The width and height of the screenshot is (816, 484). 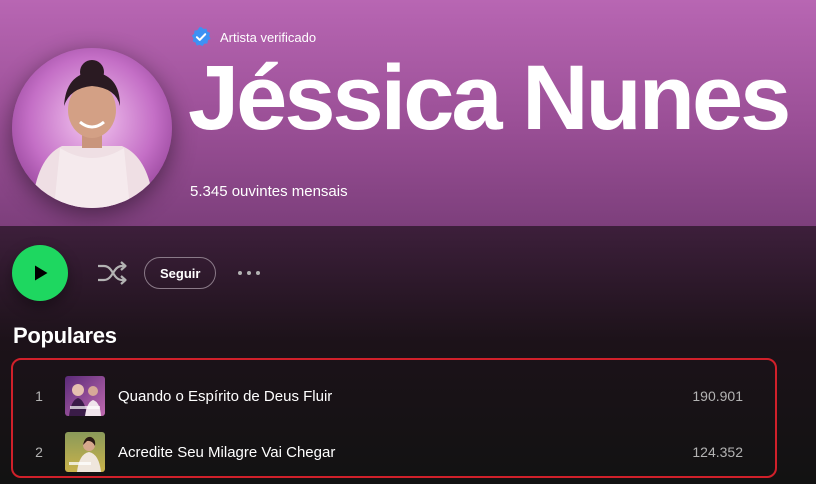 I want to click on verified-badge-icon, so click(x=201, y=36).